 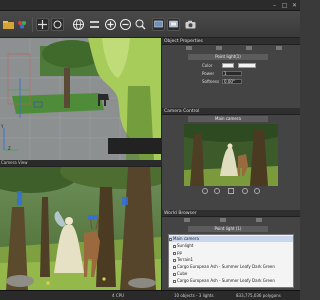 I want to click on camera-control-title: Camera Control, so click(x=182, y=111).